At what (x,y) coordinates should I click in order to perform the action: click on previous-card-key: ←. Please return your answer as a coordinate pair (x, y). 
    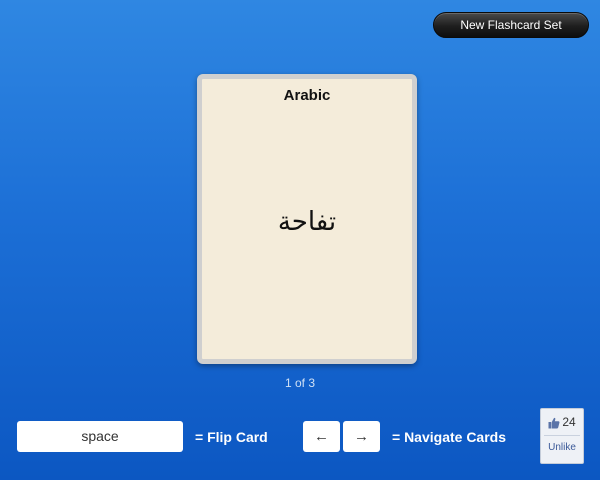
    Looking at the image, I should click on (321, 436).